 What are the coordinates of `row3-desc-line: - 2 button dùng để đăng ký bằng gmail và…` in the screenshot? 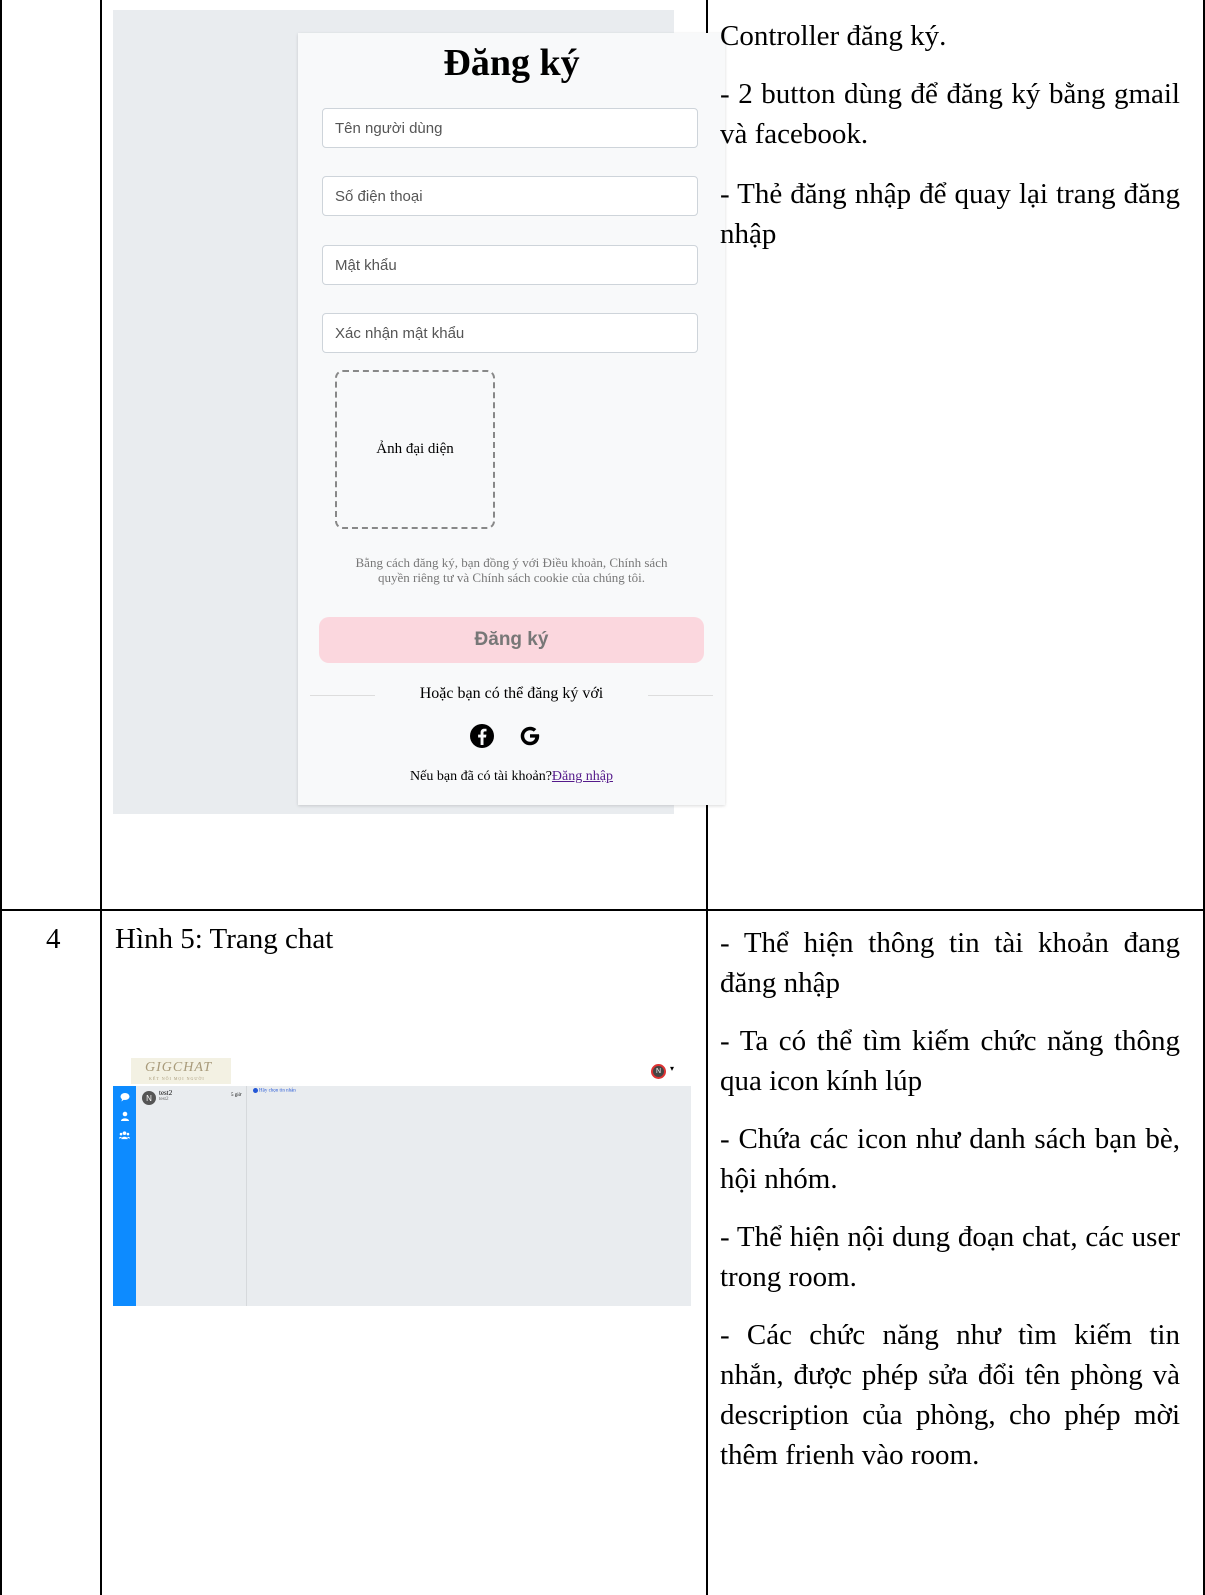 It's located at (950, 114).